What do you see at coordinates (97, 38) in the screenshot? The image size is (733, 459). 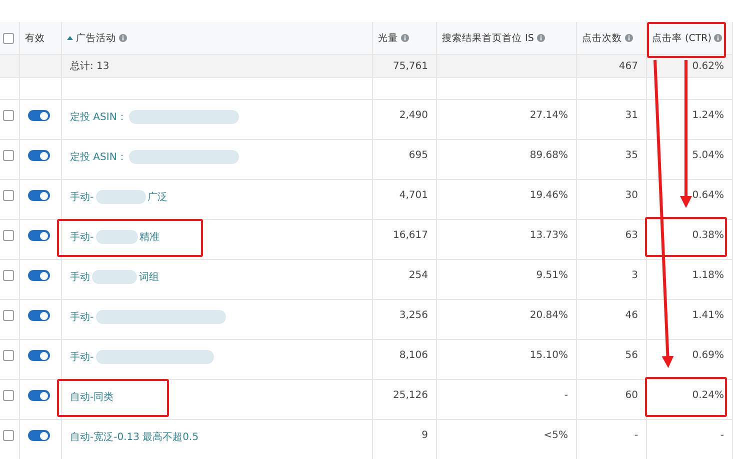 I see `column-header: 广告活动` at bounding box center [97, 38].